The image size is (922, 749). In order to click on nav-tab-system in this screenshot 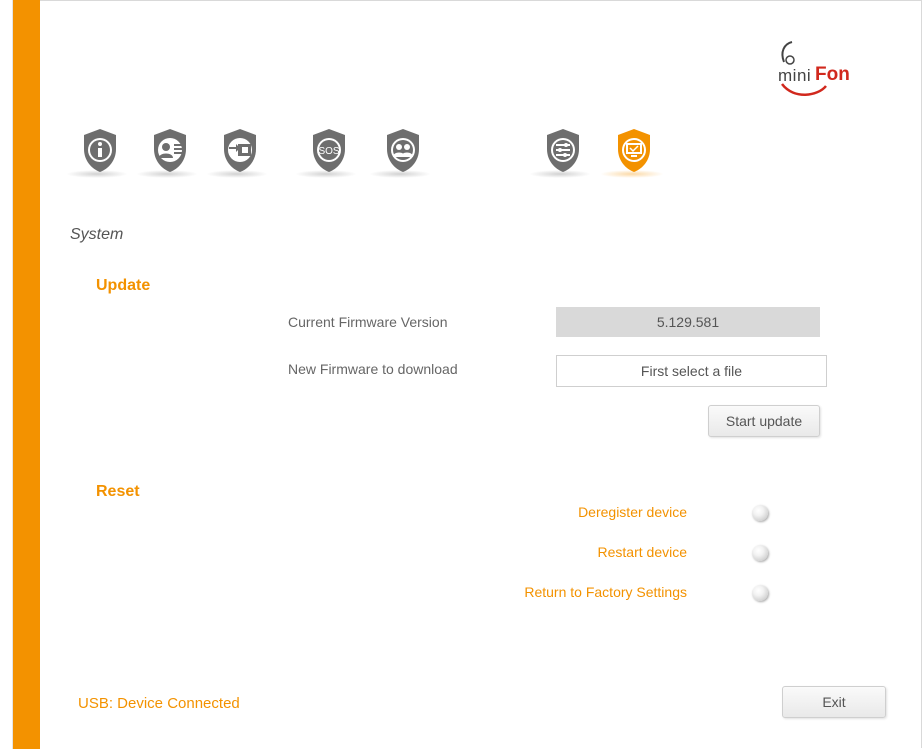, I will do `click(634, 151)`.